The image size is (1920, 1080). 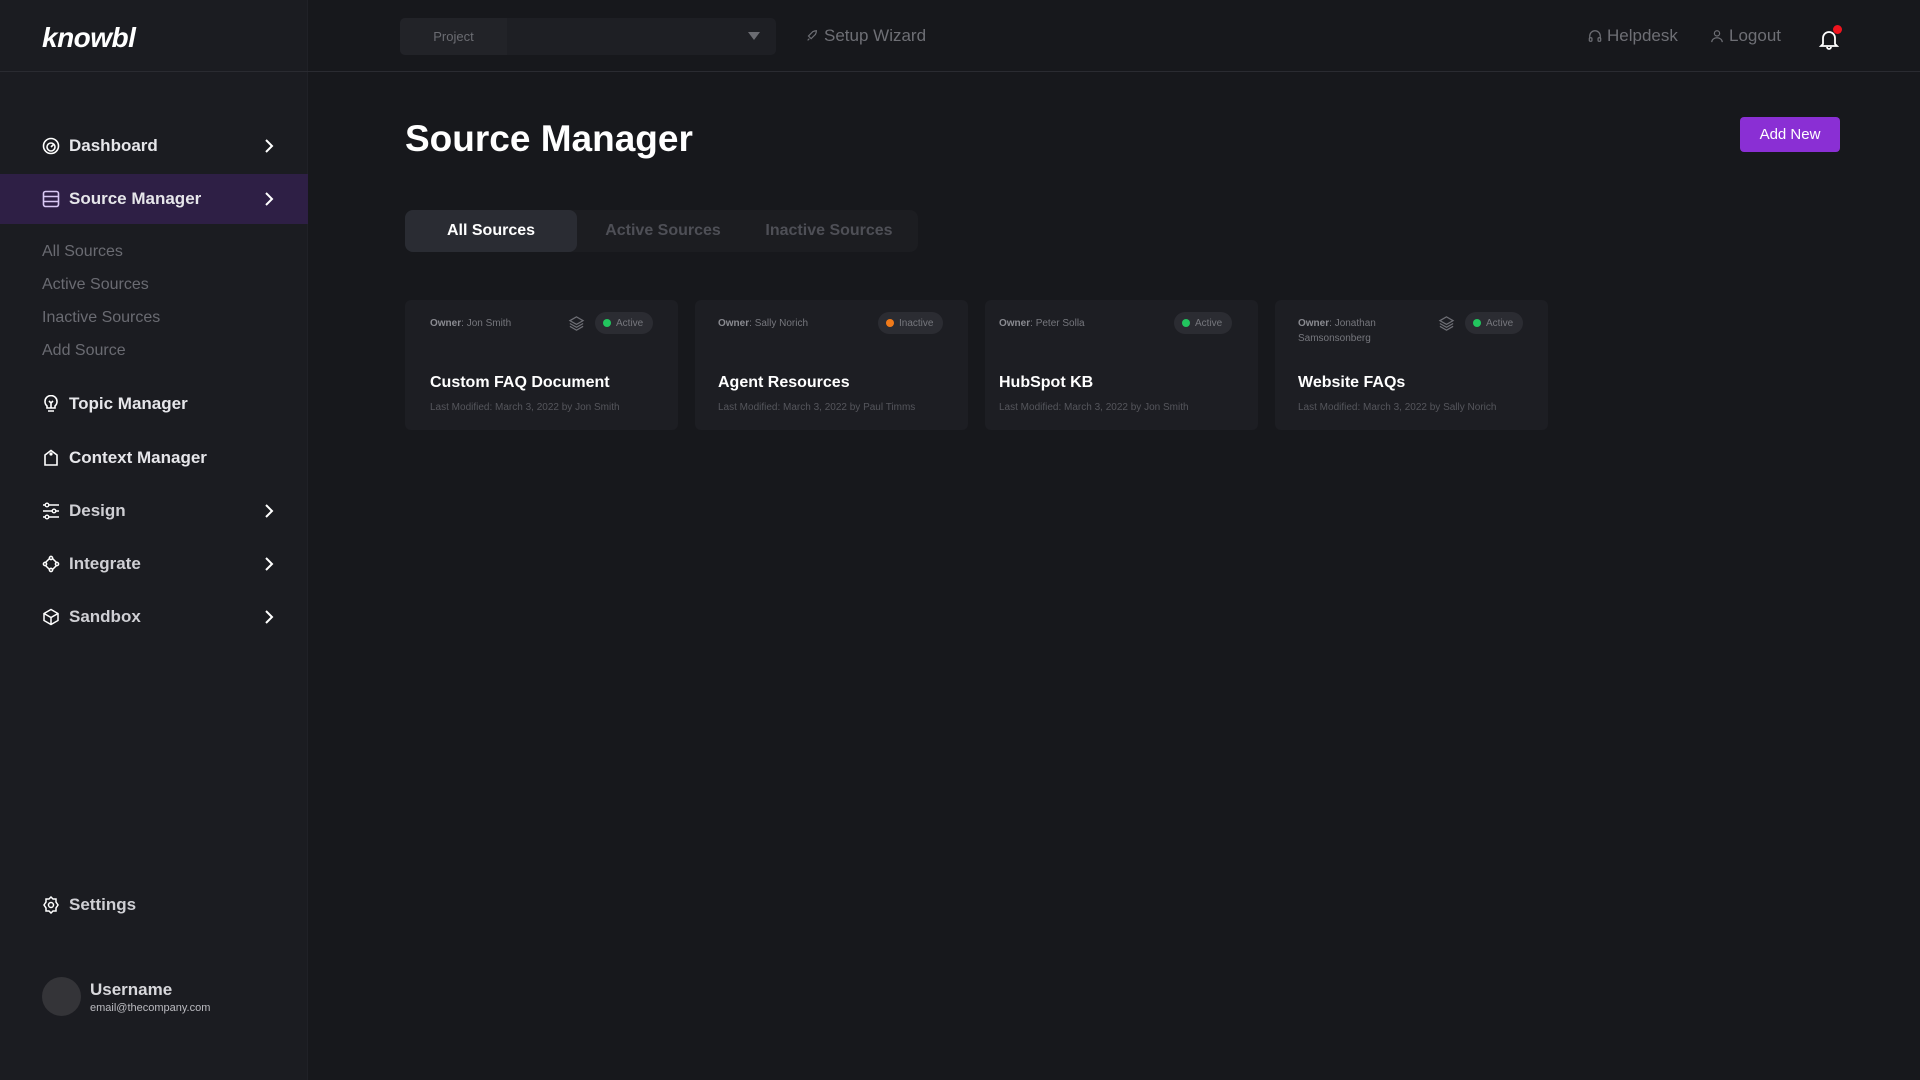 What do you see at coordinates (812, 35) in the screenshot?
I see `rocket-icon` at bounding box center [812, 35].